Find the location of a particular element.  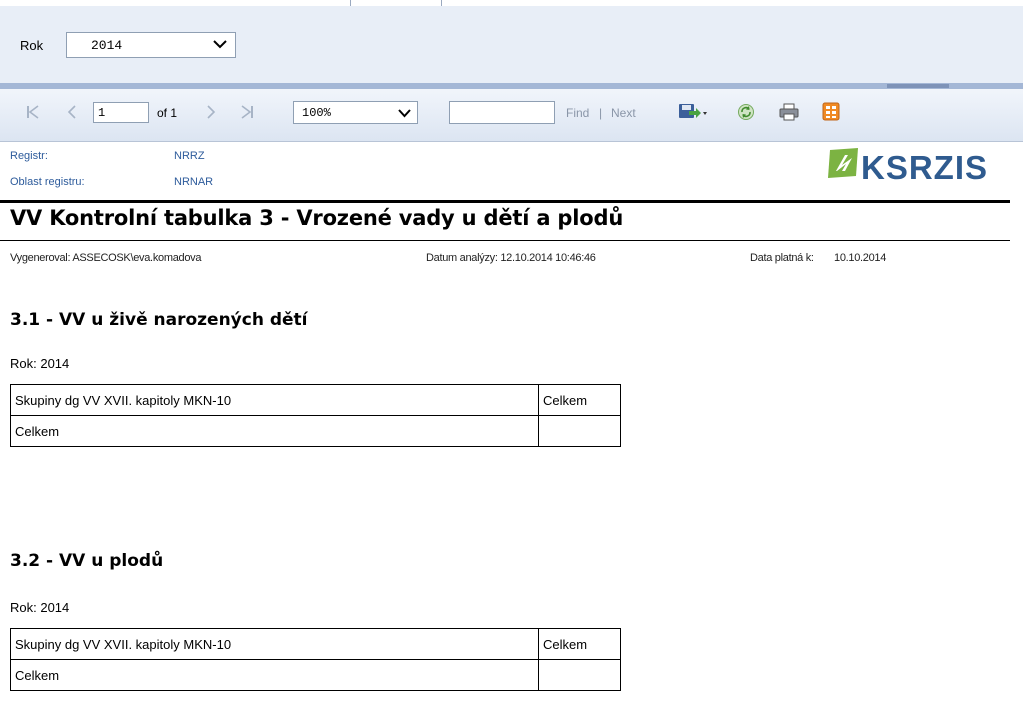

analysis-date: Datum analýzy: 12.10.2014 10:46:46 is located at coordinates (511, 258).